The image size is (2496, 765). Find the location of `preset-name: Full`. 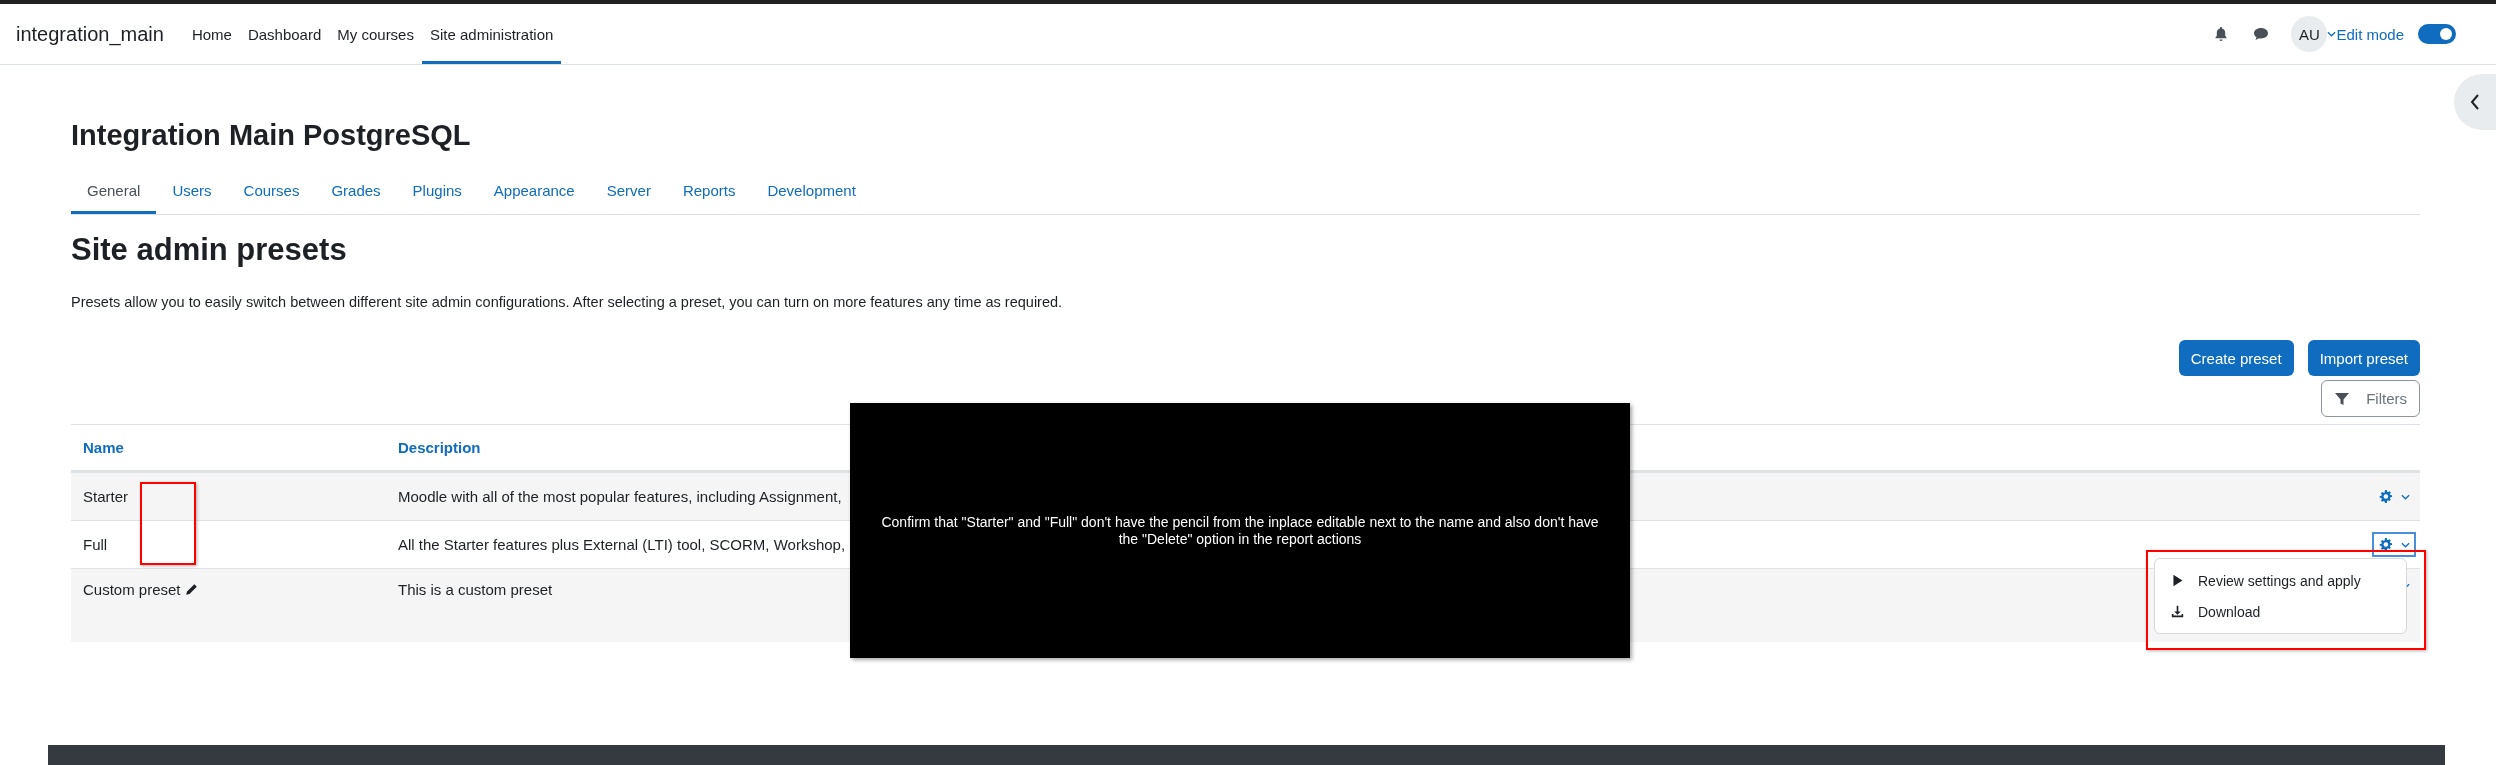

preset-name: Full is located at coordinates (95, 544).